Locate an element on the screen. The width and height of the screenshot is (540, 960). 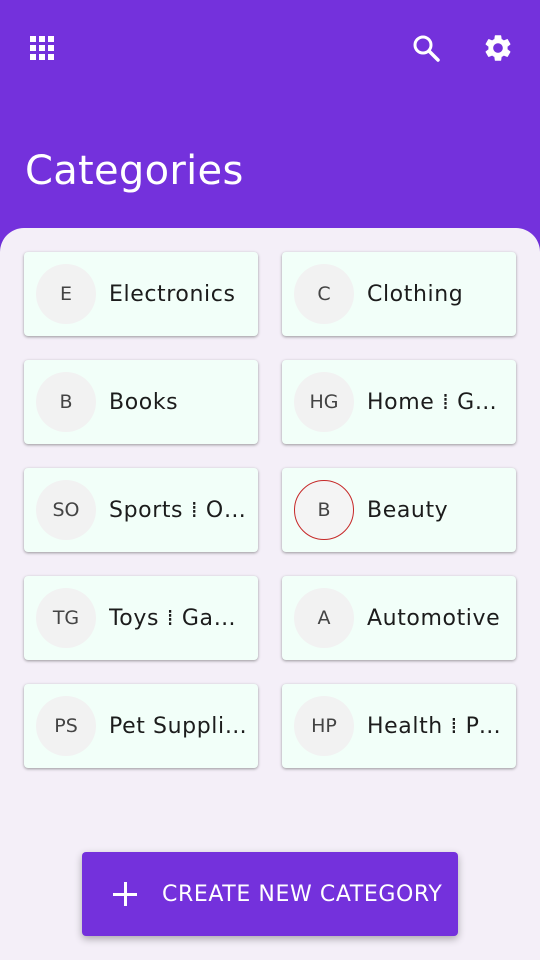
category-avatar: A is located at coordinates (324, 618).